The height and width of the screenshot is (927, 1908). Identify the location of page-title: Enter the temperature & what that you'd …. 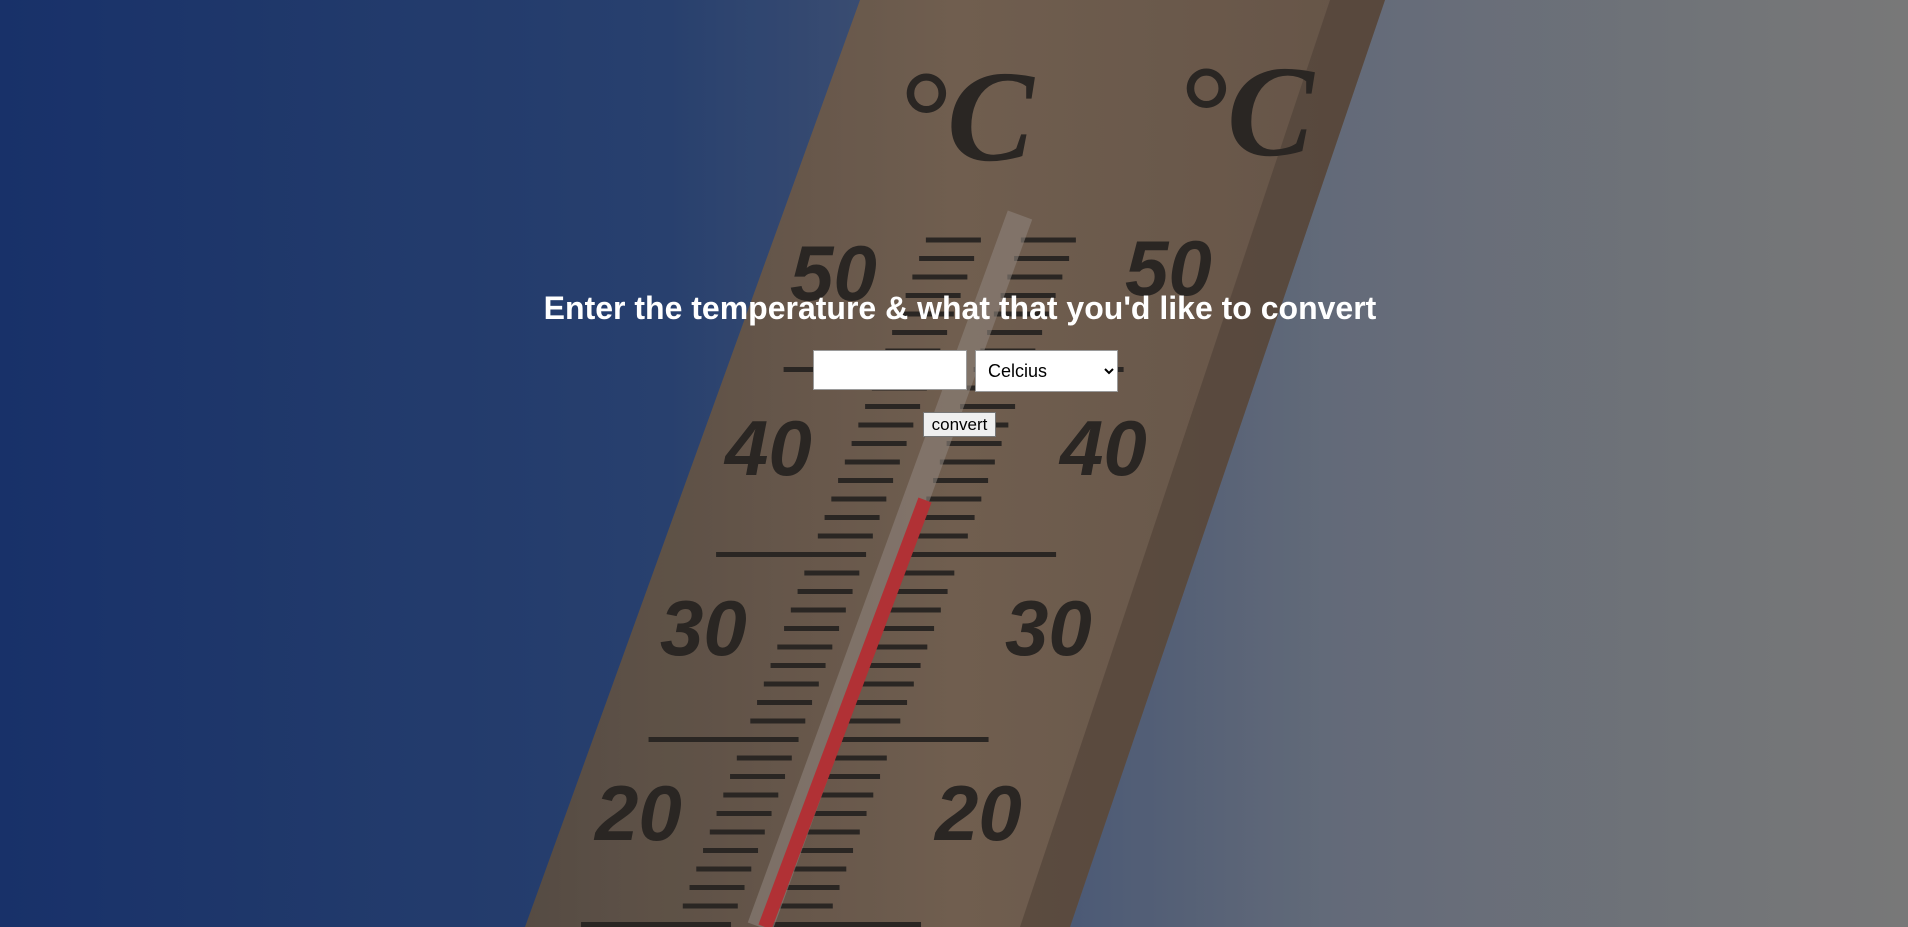
(960, 308).